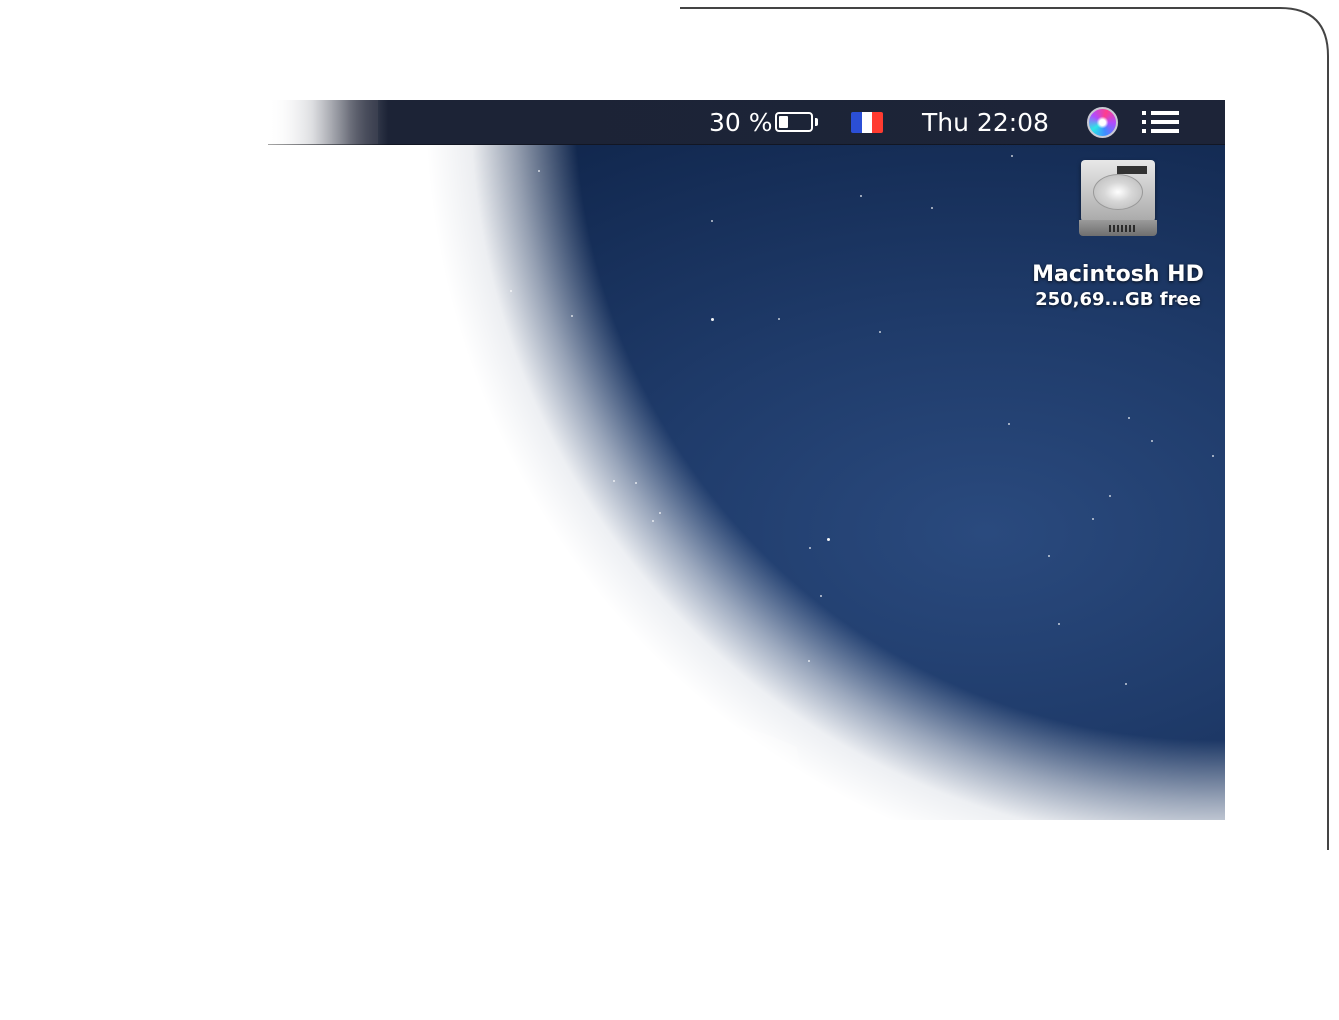 The image size is (1339, 1020). What do you see at coordinates (783, 122) in the screenshot?
I see `battery-fill` at bounding box center [783, 122].